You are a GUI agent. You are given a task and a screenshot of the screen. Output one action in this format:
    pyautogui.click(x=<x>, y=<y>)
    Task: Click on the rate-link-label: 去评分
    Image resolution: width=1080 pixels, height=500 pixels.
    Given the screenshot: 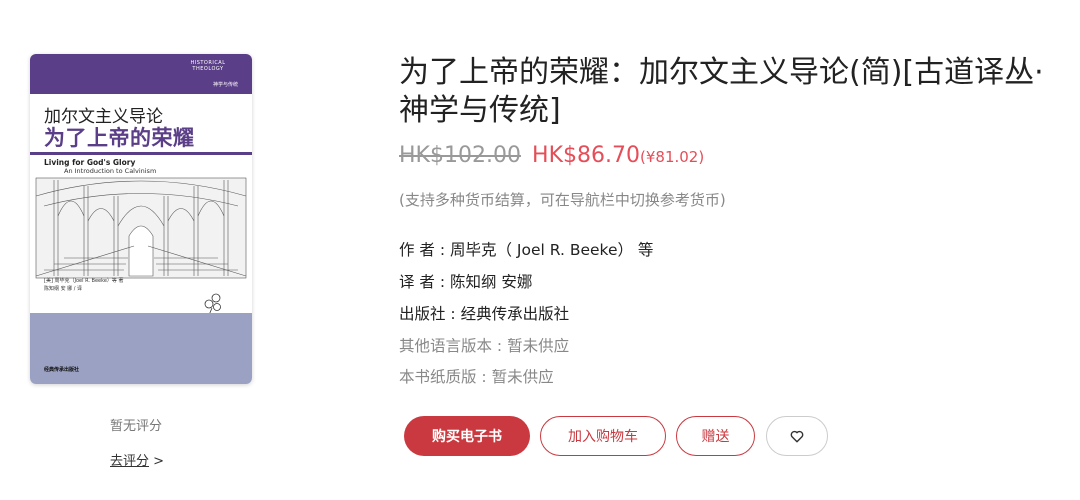 What is the action you would take?
    pyautogui.click(x=129, y=461)
    